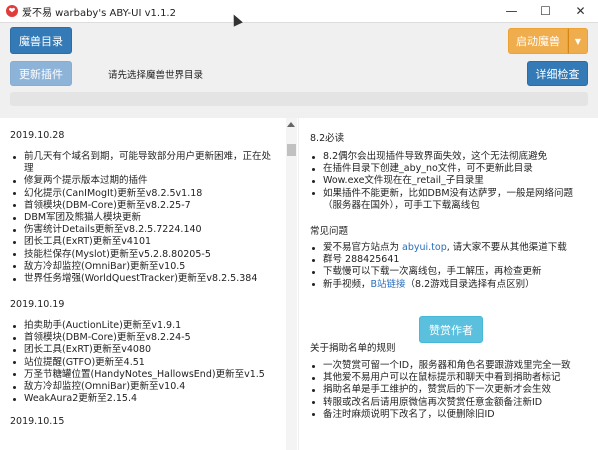 This screenshot has height=450, width=598. Describe the element at coordinates (436, 403) in the screenshot. I see `list-item: 转服或改名后请用原微信再次赞赏任意金额备注新ID` at that location.